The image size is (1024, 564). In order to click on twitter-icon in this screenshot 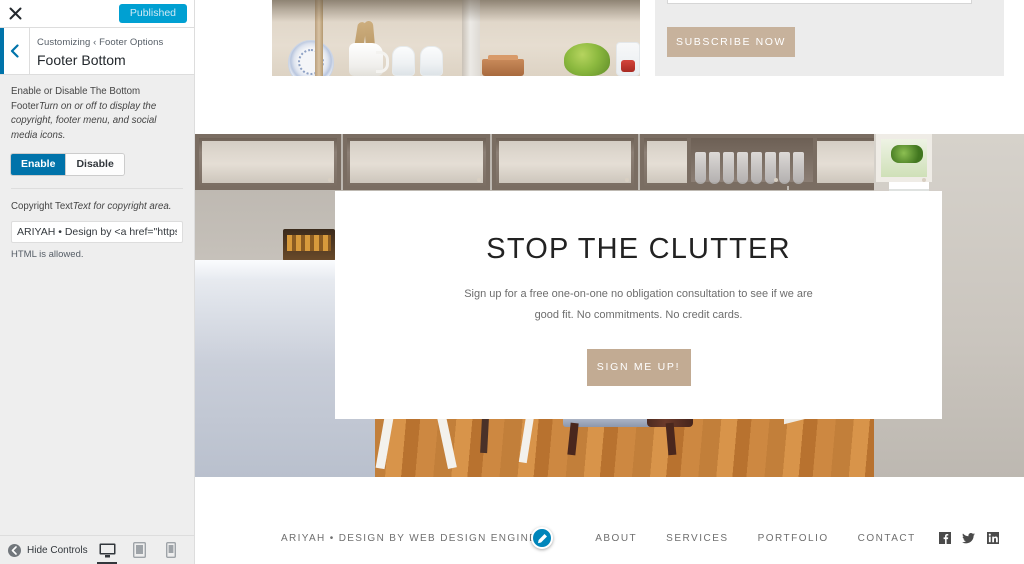, I will do `click(968, 538)`.